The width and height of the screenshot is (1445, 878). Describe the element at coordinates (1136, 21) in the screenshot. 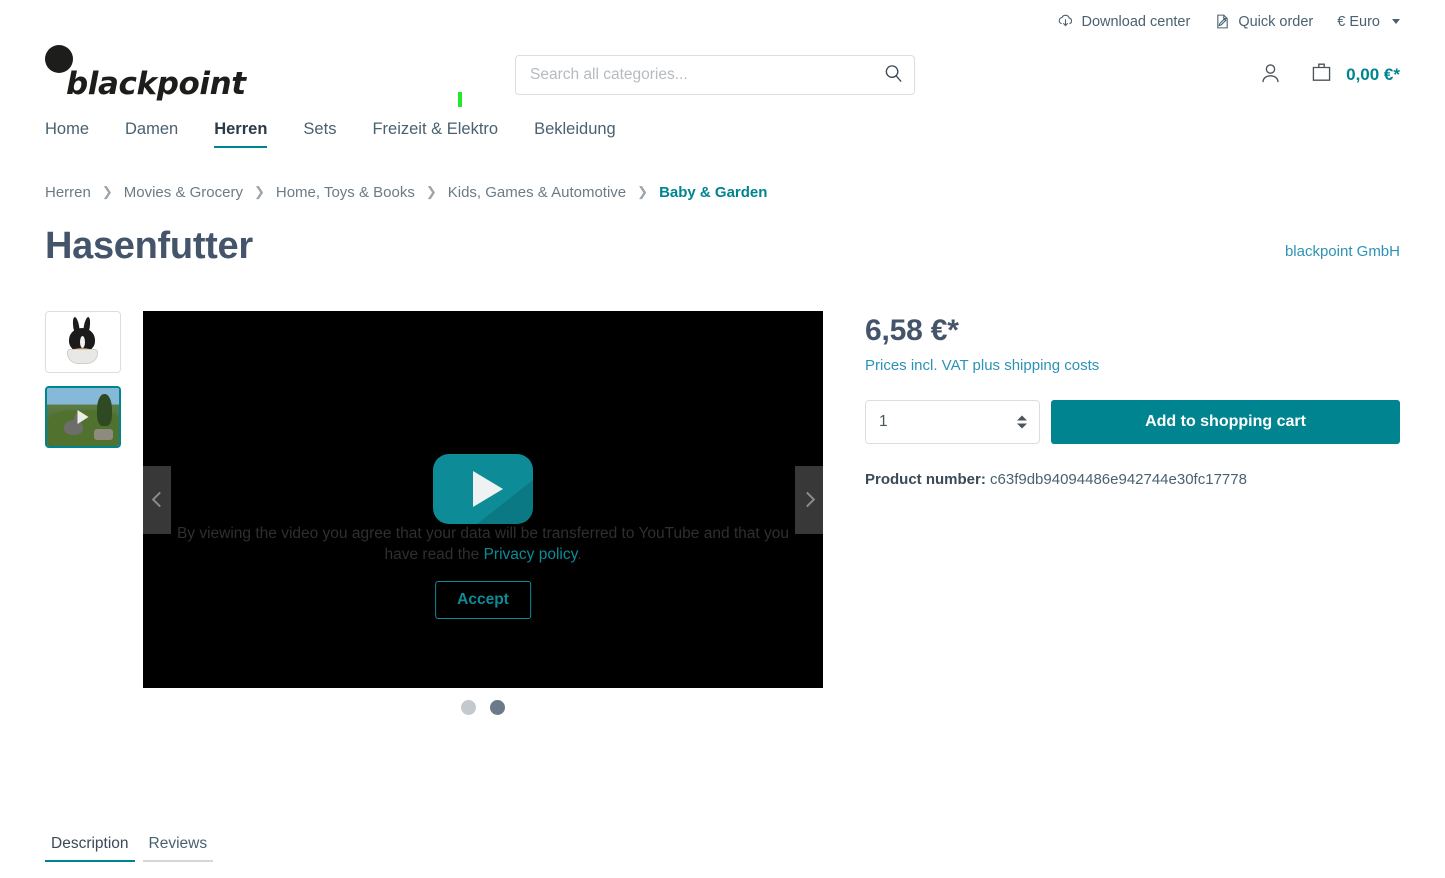

I see `download-center-label: Download center` at that location.